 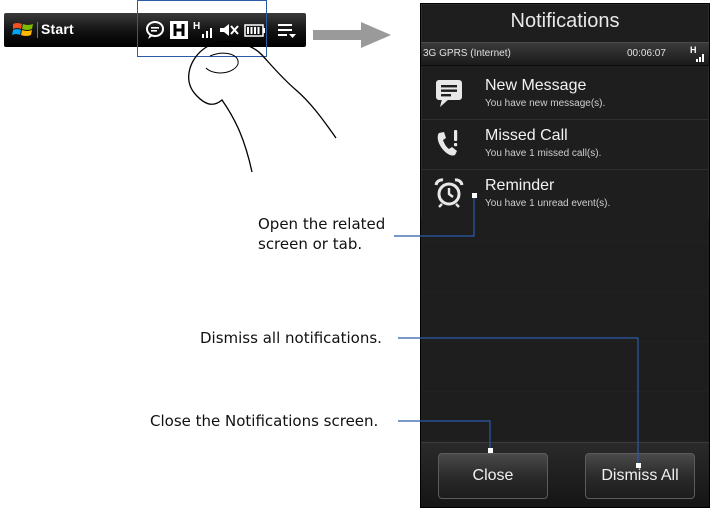 What do you see at coordinates (322, 224) in the screenshot?
I see `callout-open-related-line1: Open the related` at bounding box center [322, 224].